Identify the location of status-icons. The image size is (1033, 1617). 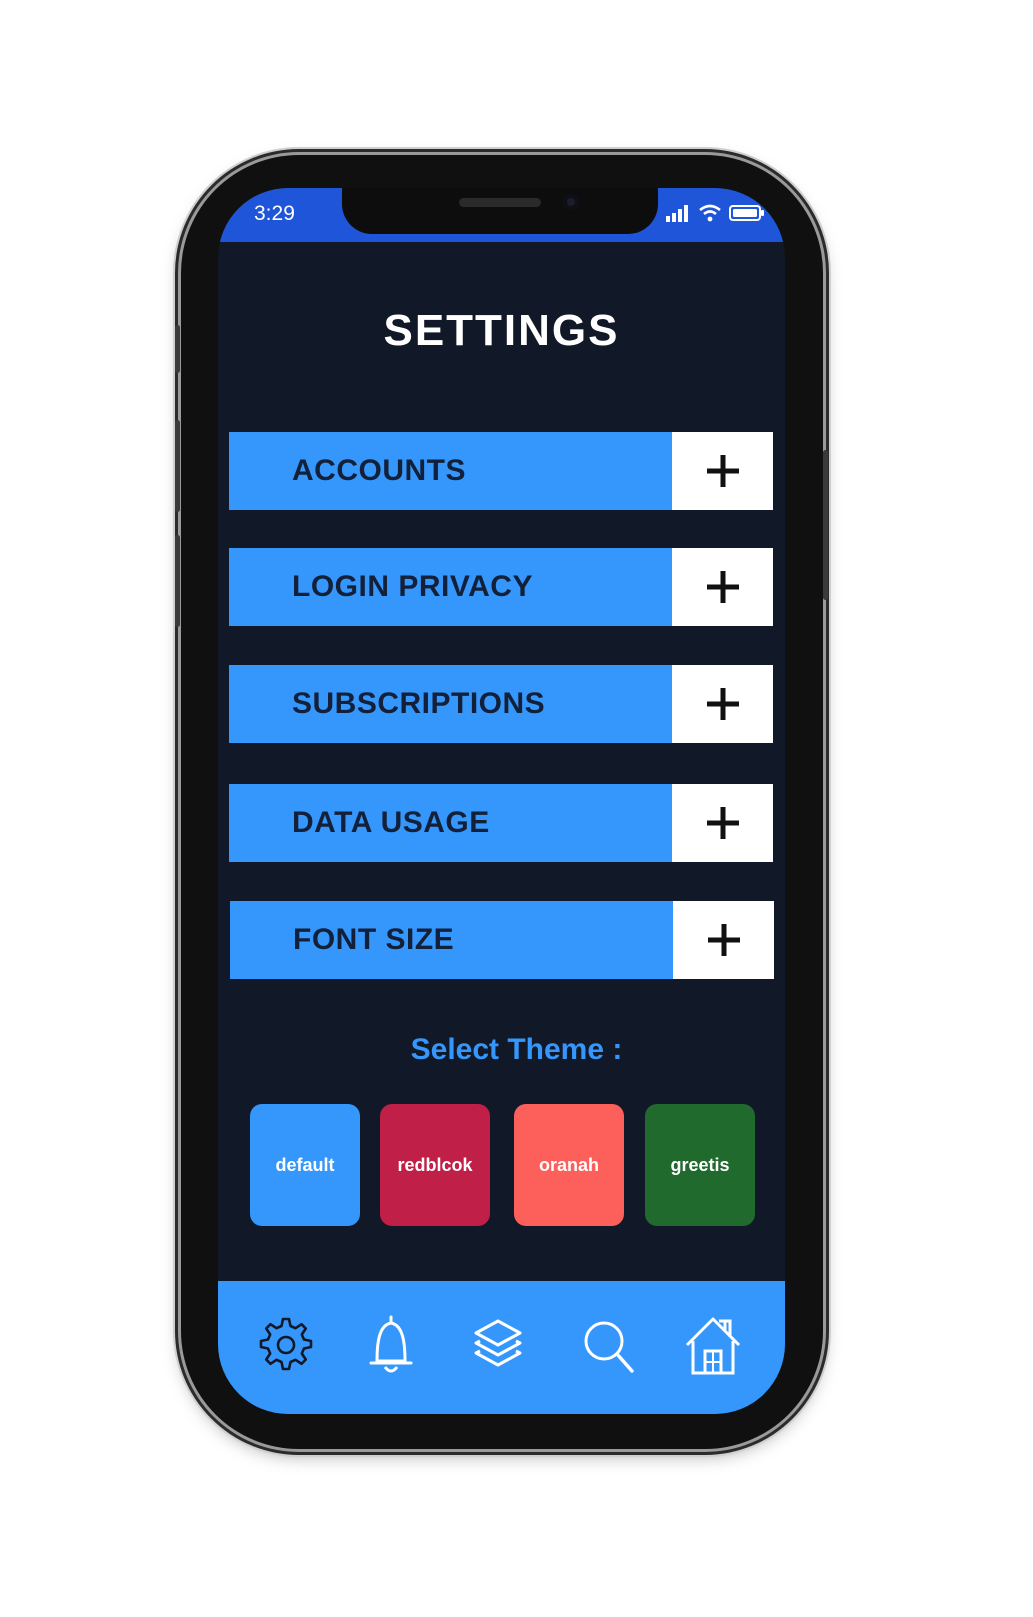
(715, 215).